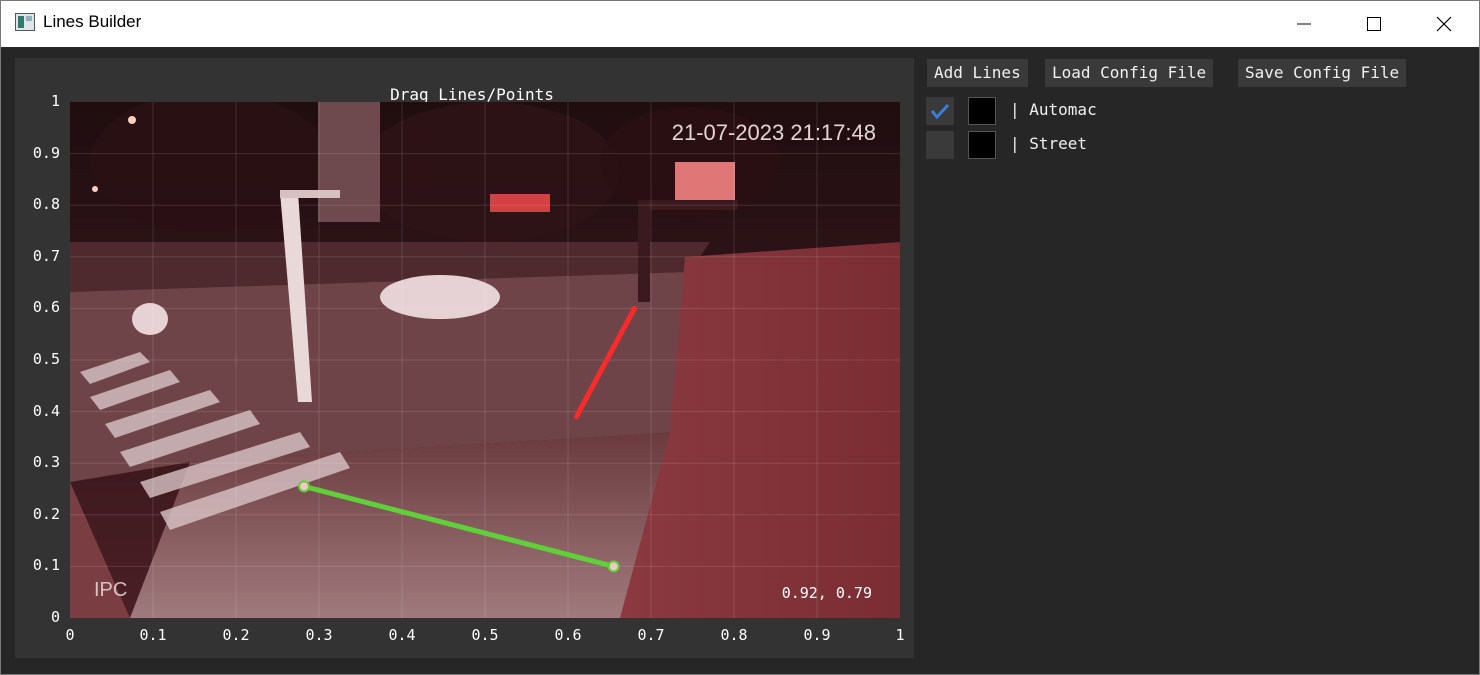 This screenshot has height=675, width=1480. I want to click on close-icon, so click(1444, 24).